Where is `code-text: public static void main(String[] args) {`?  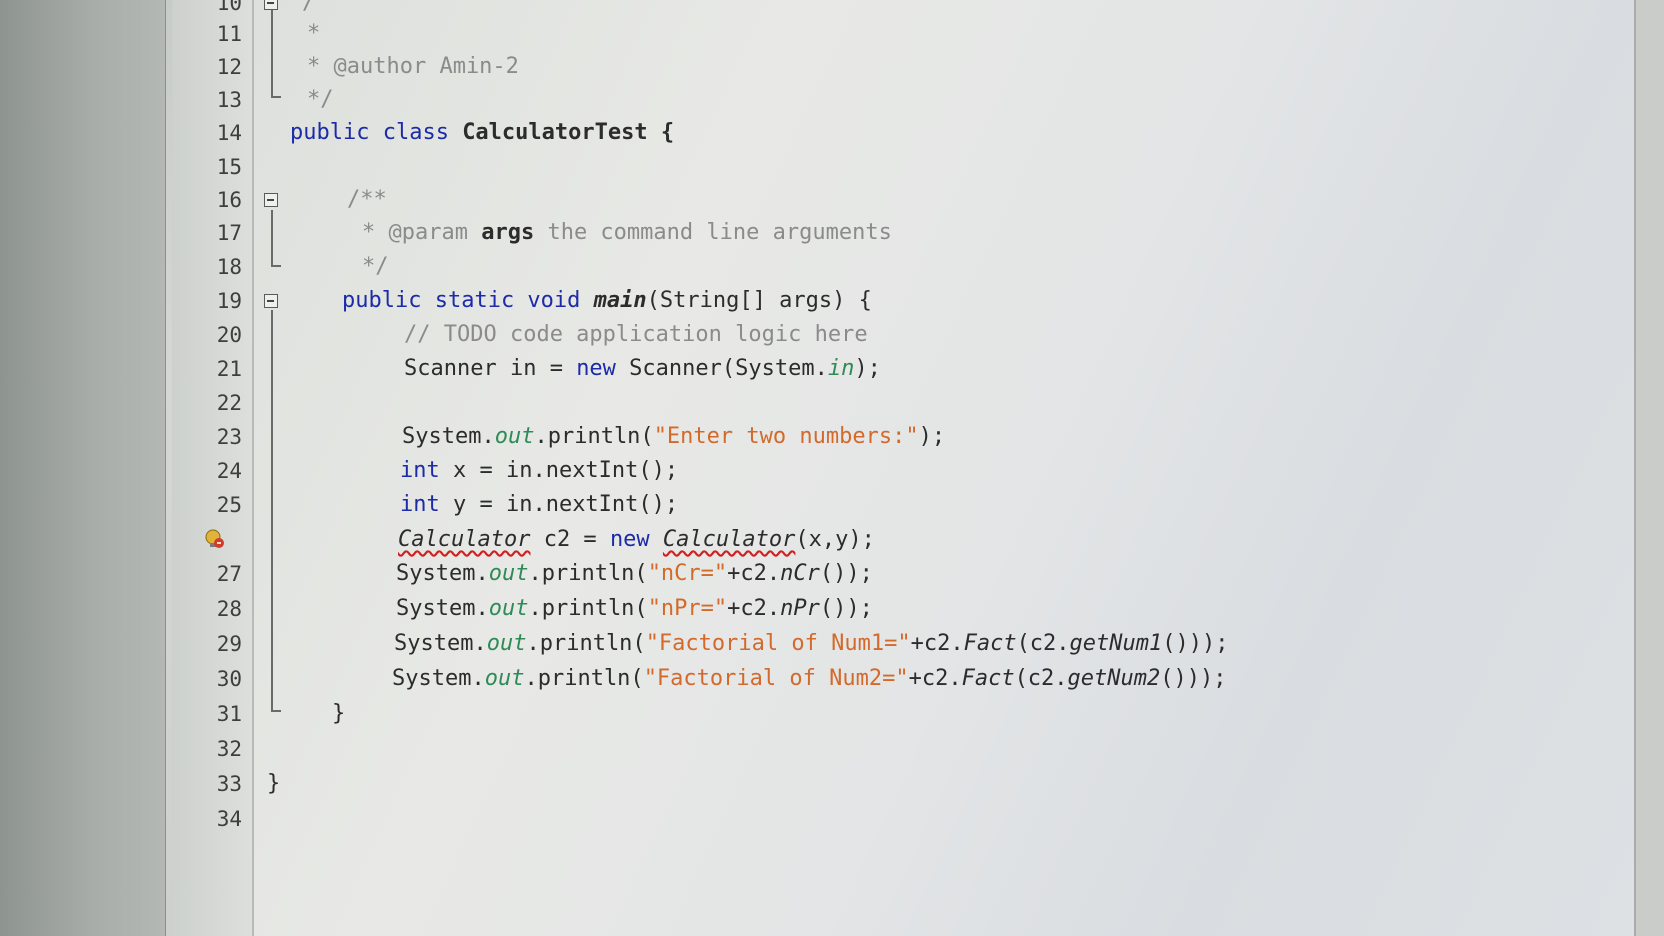 code-text: public static void main(String[] args) { is located at coordinates (607, 301).